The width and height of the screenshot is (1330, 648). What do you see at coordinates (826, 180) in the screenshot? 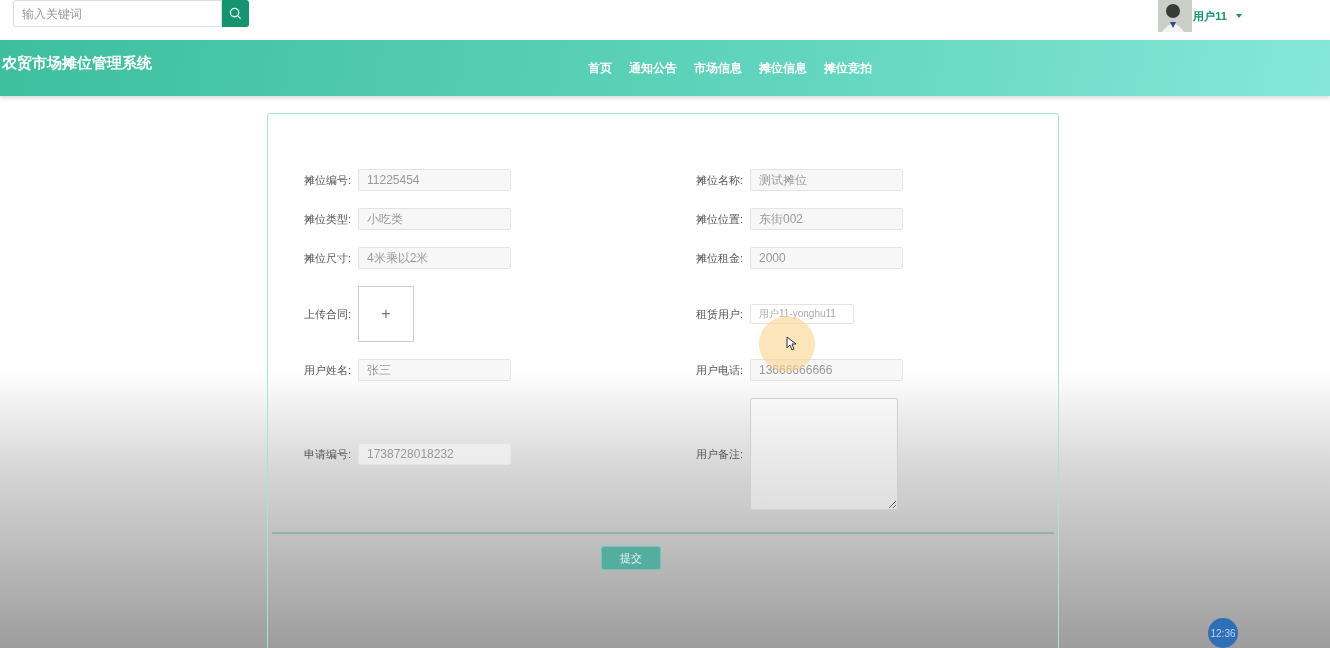
I see `text-field: 测试摊位` at bounding box center [826, 180].